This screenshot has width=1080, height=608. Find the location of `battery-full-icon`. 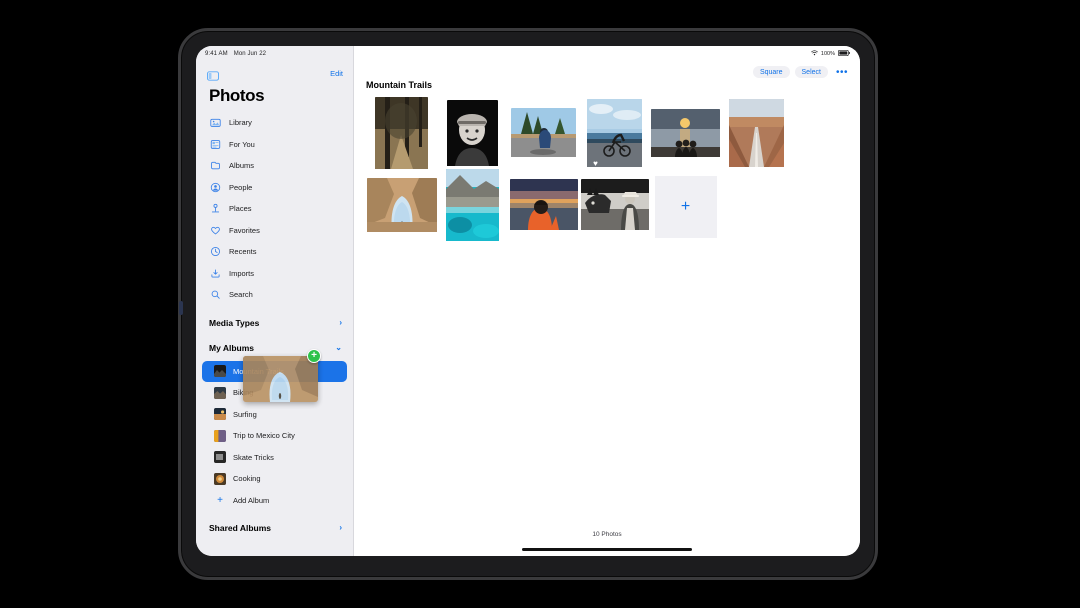

battery-full-icon is located at coordinates (844, 54).